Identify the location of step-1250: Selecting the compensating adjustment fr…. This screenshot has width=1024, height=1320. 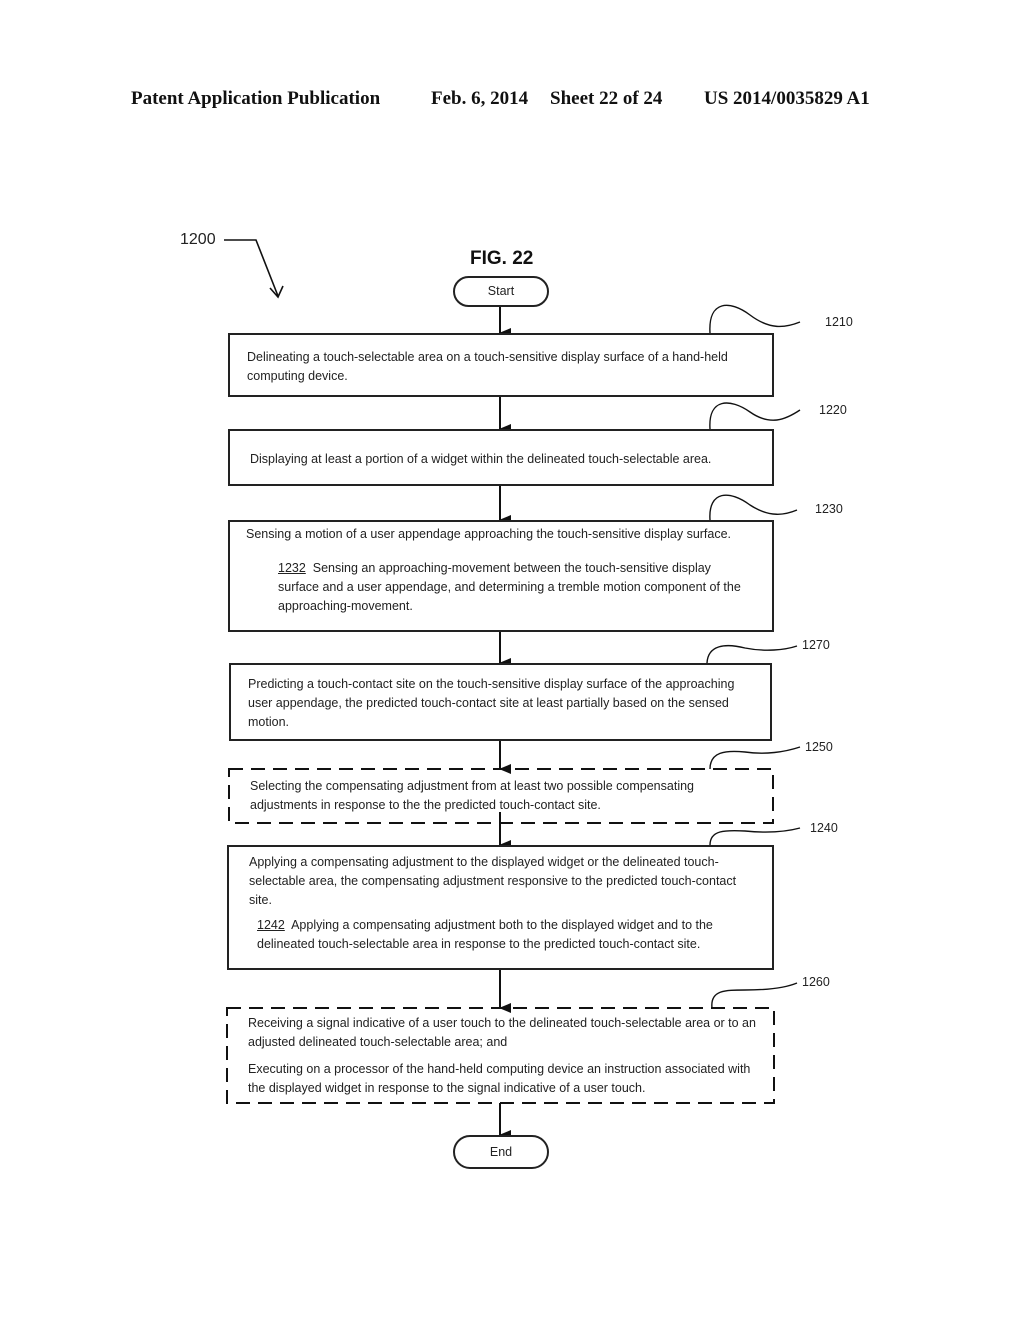
(501, 796).